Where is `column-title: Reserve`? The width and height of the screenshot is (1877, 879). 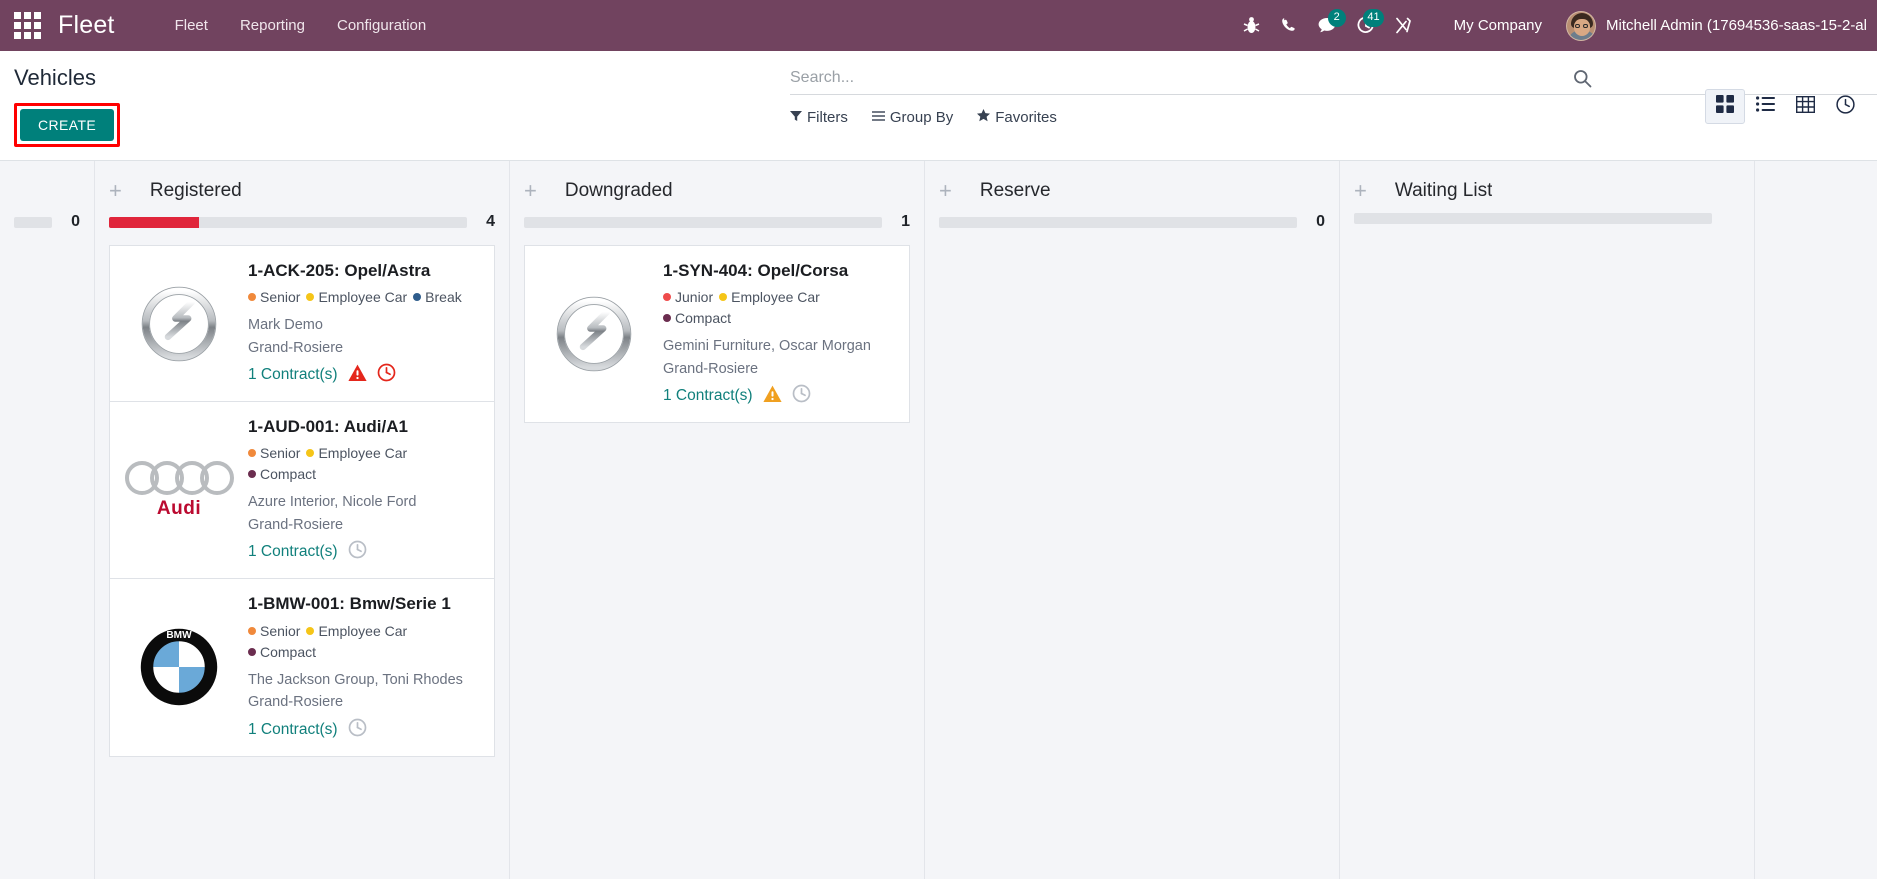 column-title: Reserve is located at coordinates (1015, 191).